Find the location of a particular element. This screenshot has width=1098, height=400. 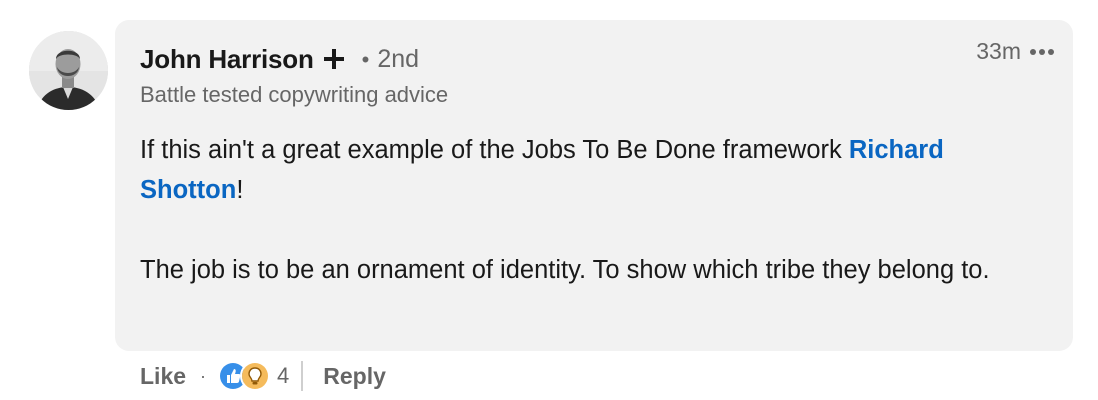

reactions-summary: 4 is located at coordinates (253, 376).